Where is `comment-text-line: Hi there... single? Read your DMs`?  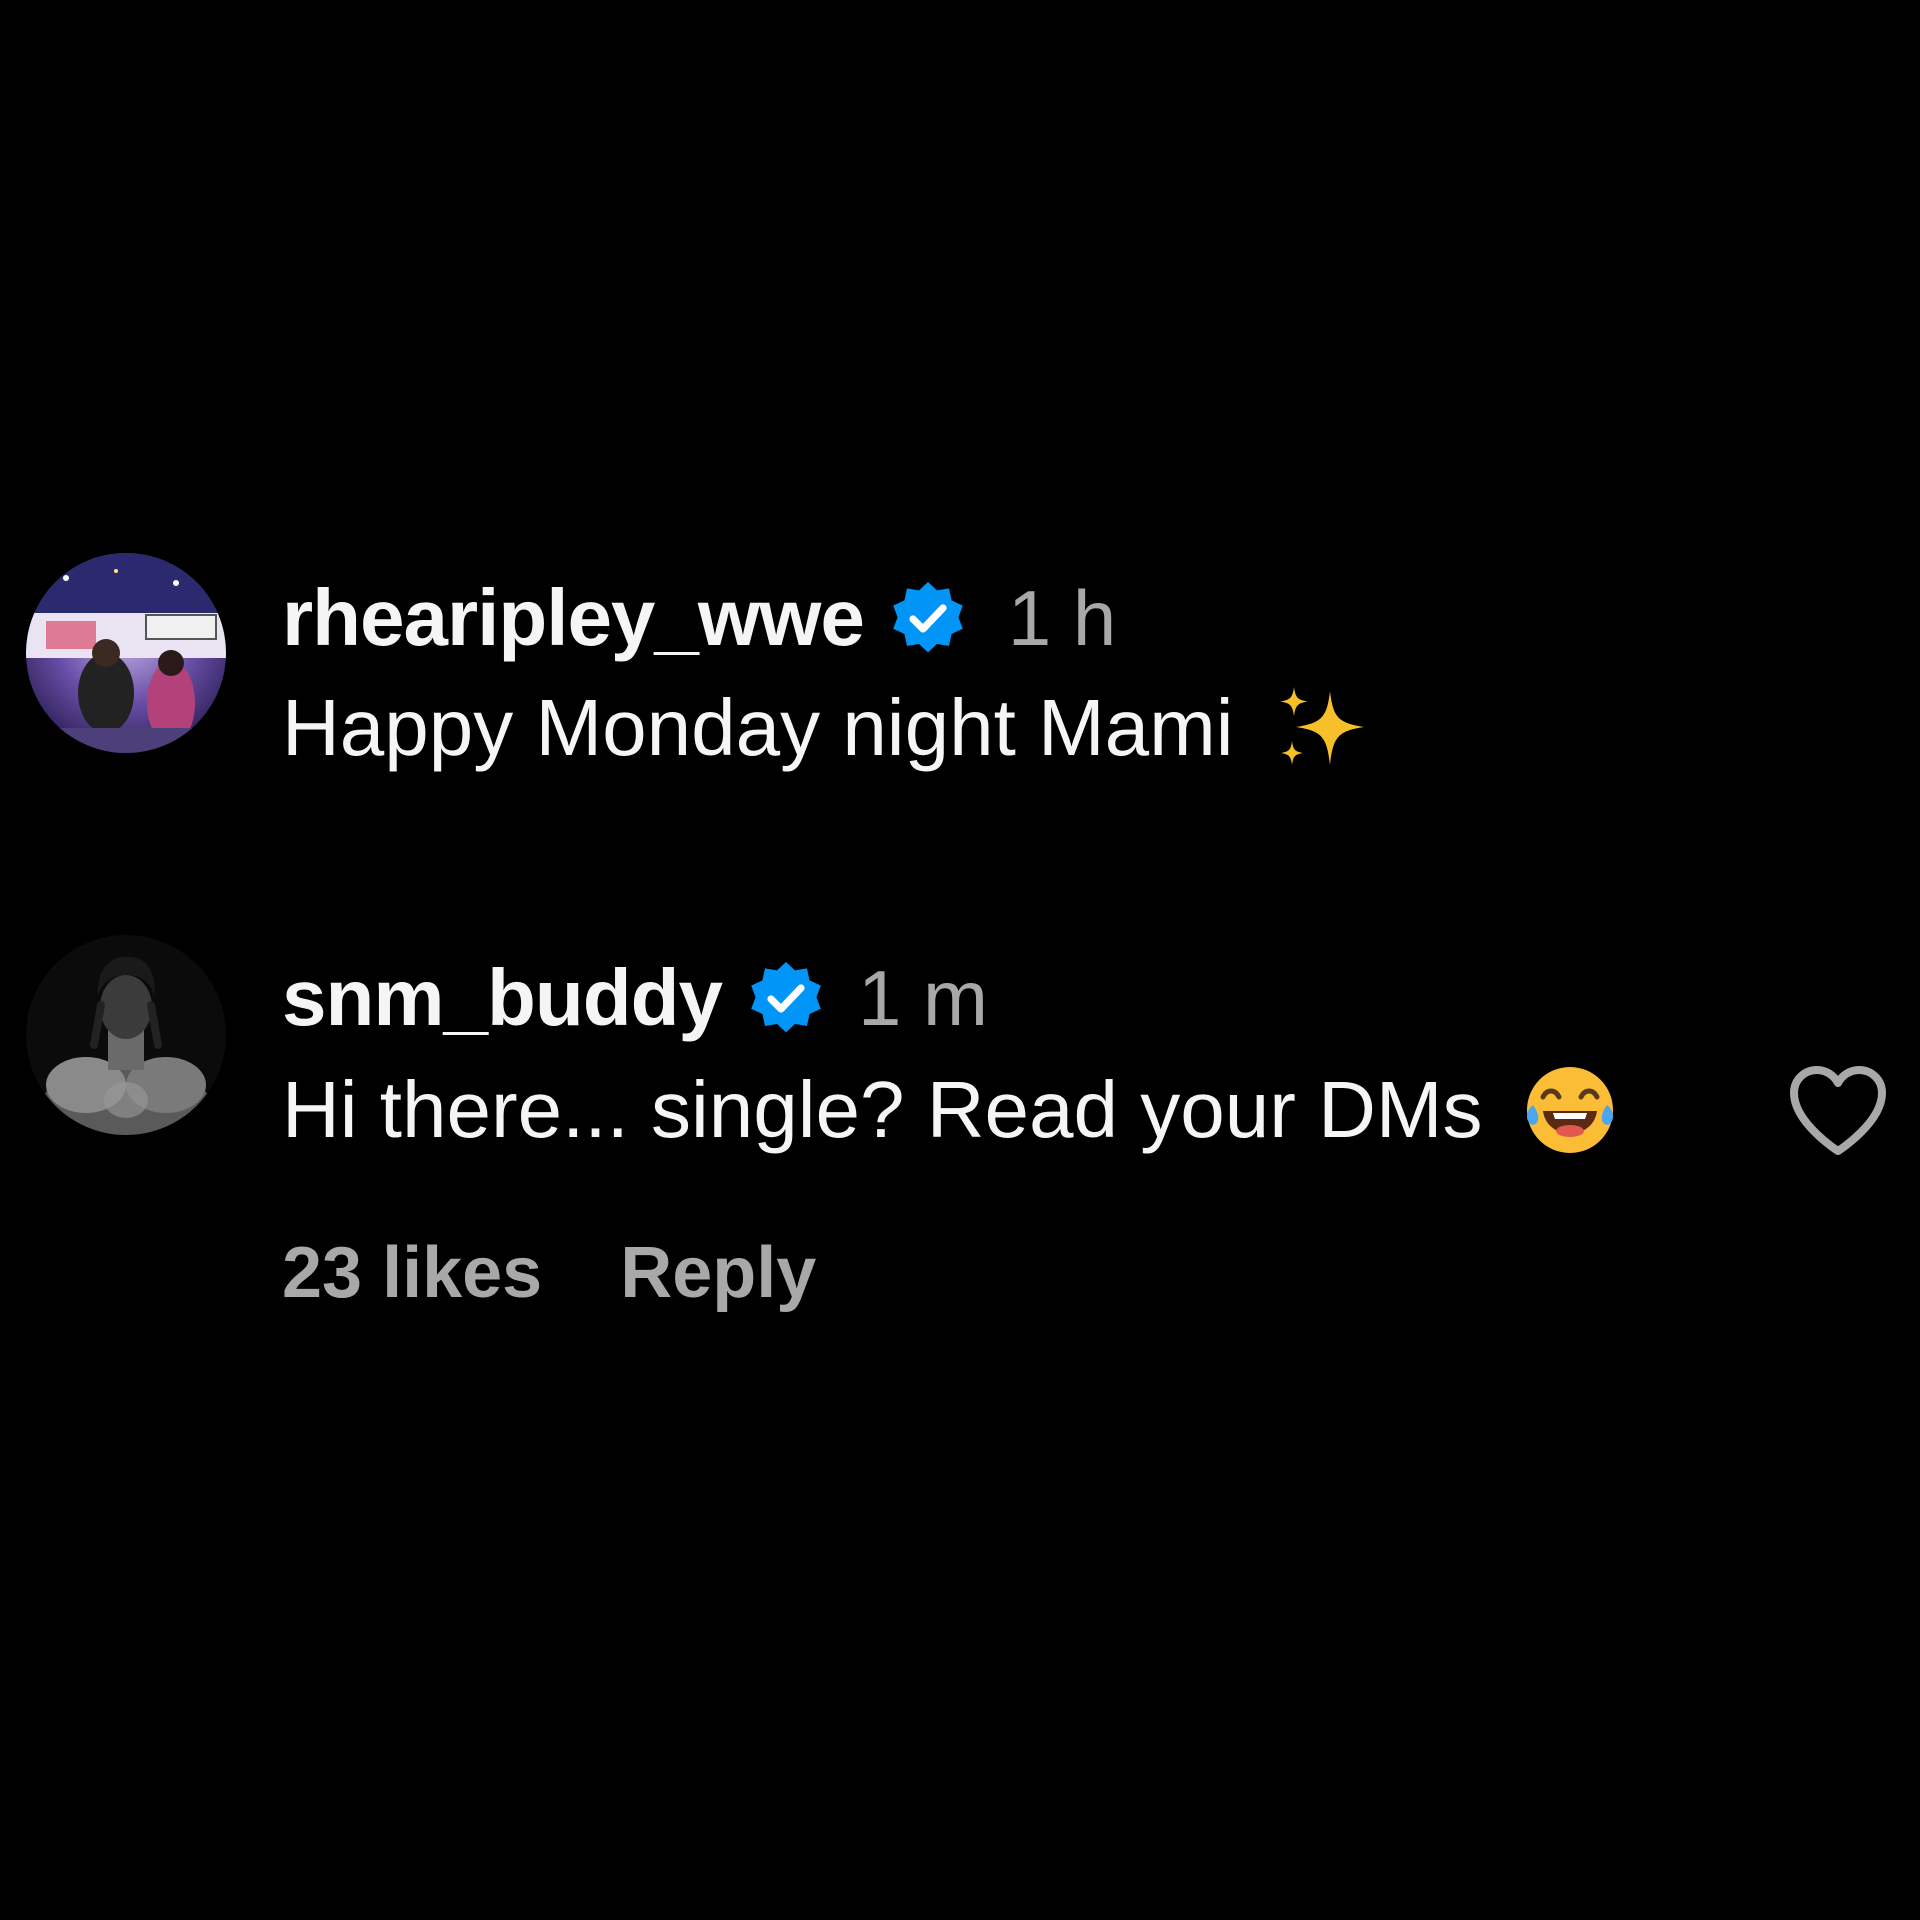 comment-text-line: Hi there... single? Read your DMs is located at coordinates (949, 1110).